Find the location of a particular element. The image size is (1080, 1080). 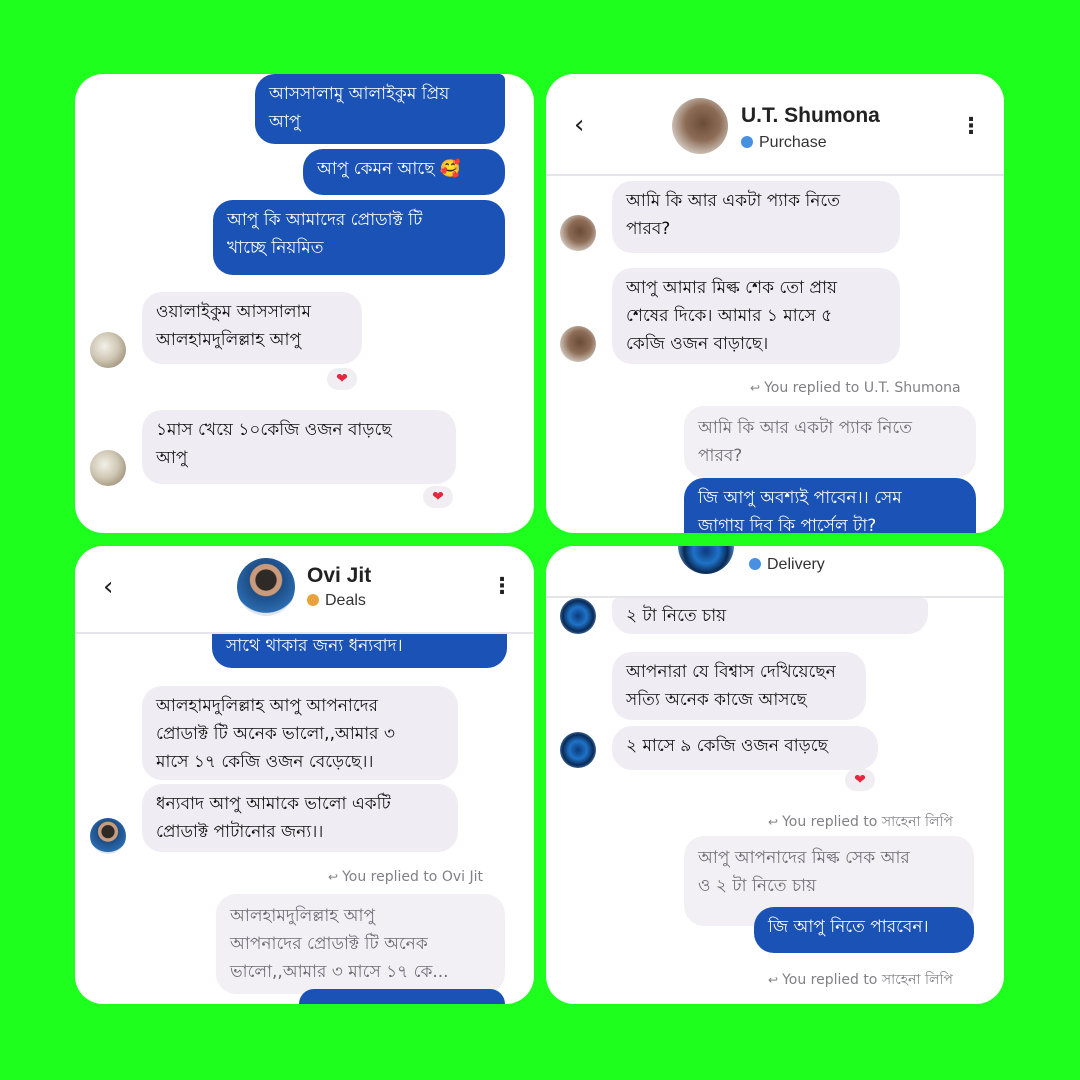

incoming-message: ওয়ালাইকুম আসসালাম আলহামদুলিল্লাহ আপু is located at coordinates (252, 328).